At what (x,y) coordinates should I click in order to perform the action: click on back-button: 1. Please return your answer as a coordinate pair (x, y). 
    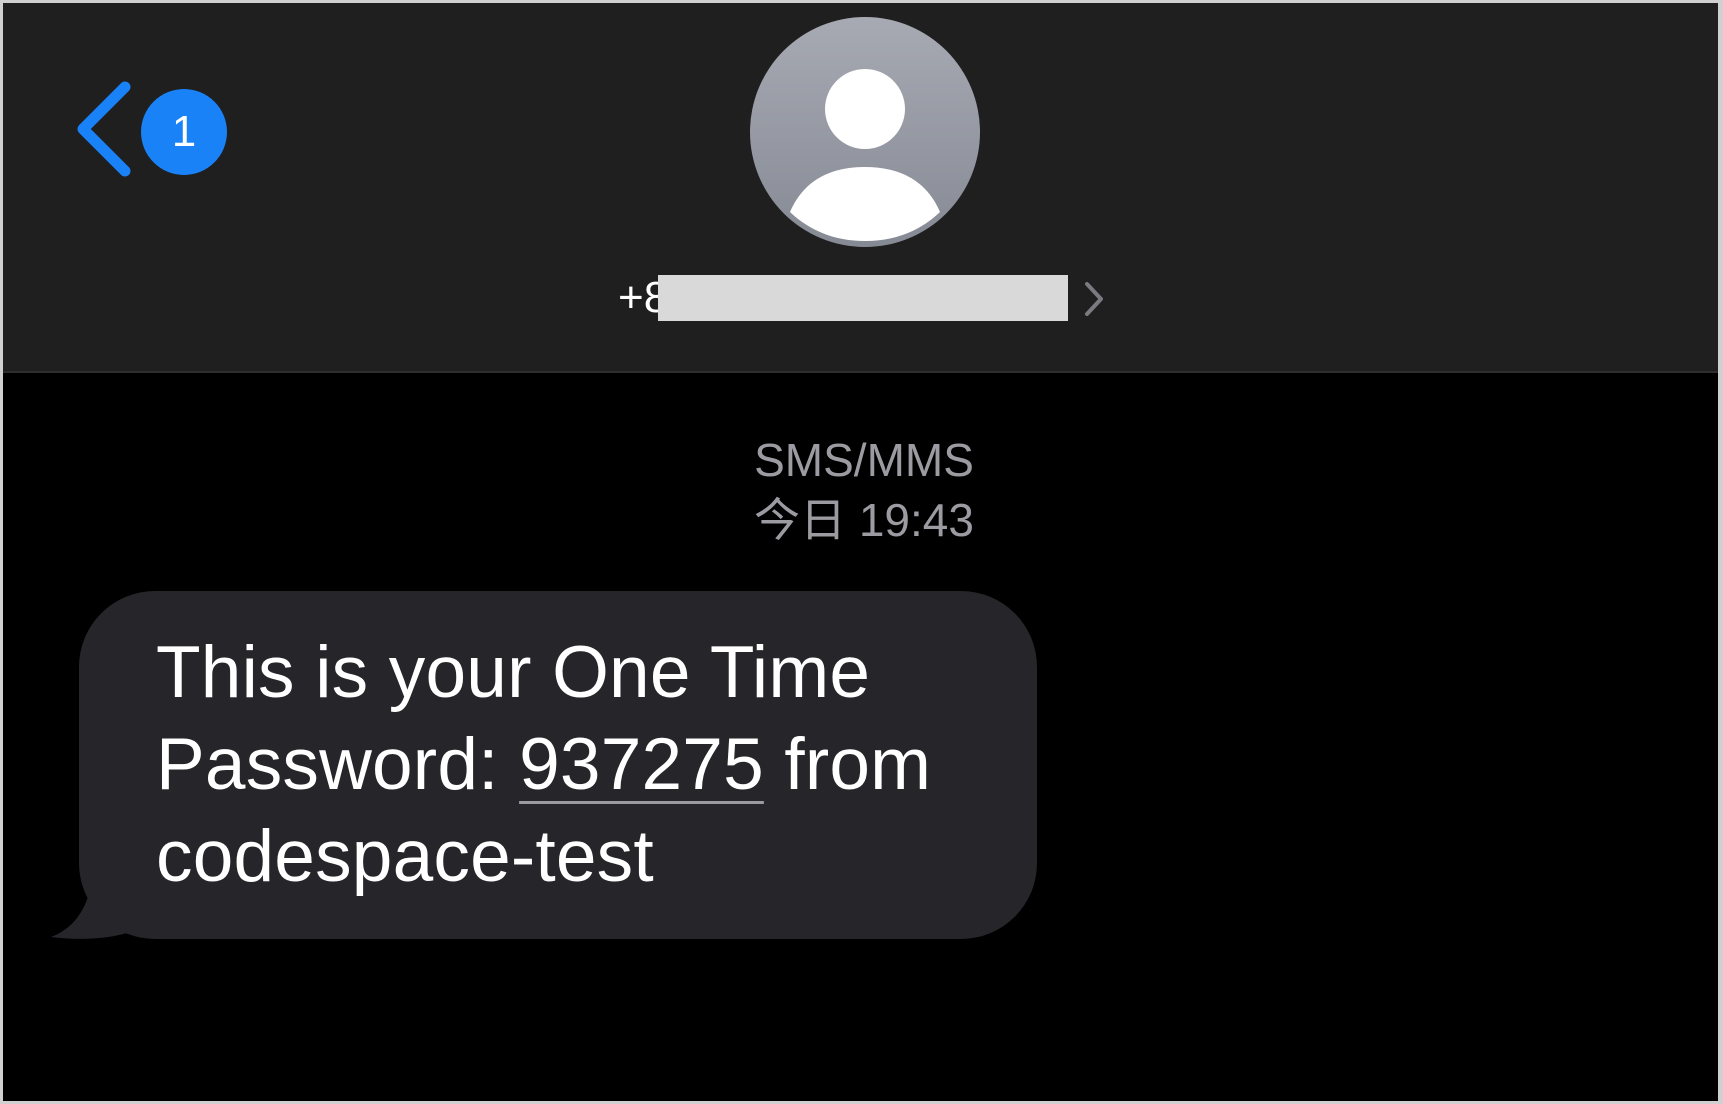
    Looking at the image, I should click on (153, 131).